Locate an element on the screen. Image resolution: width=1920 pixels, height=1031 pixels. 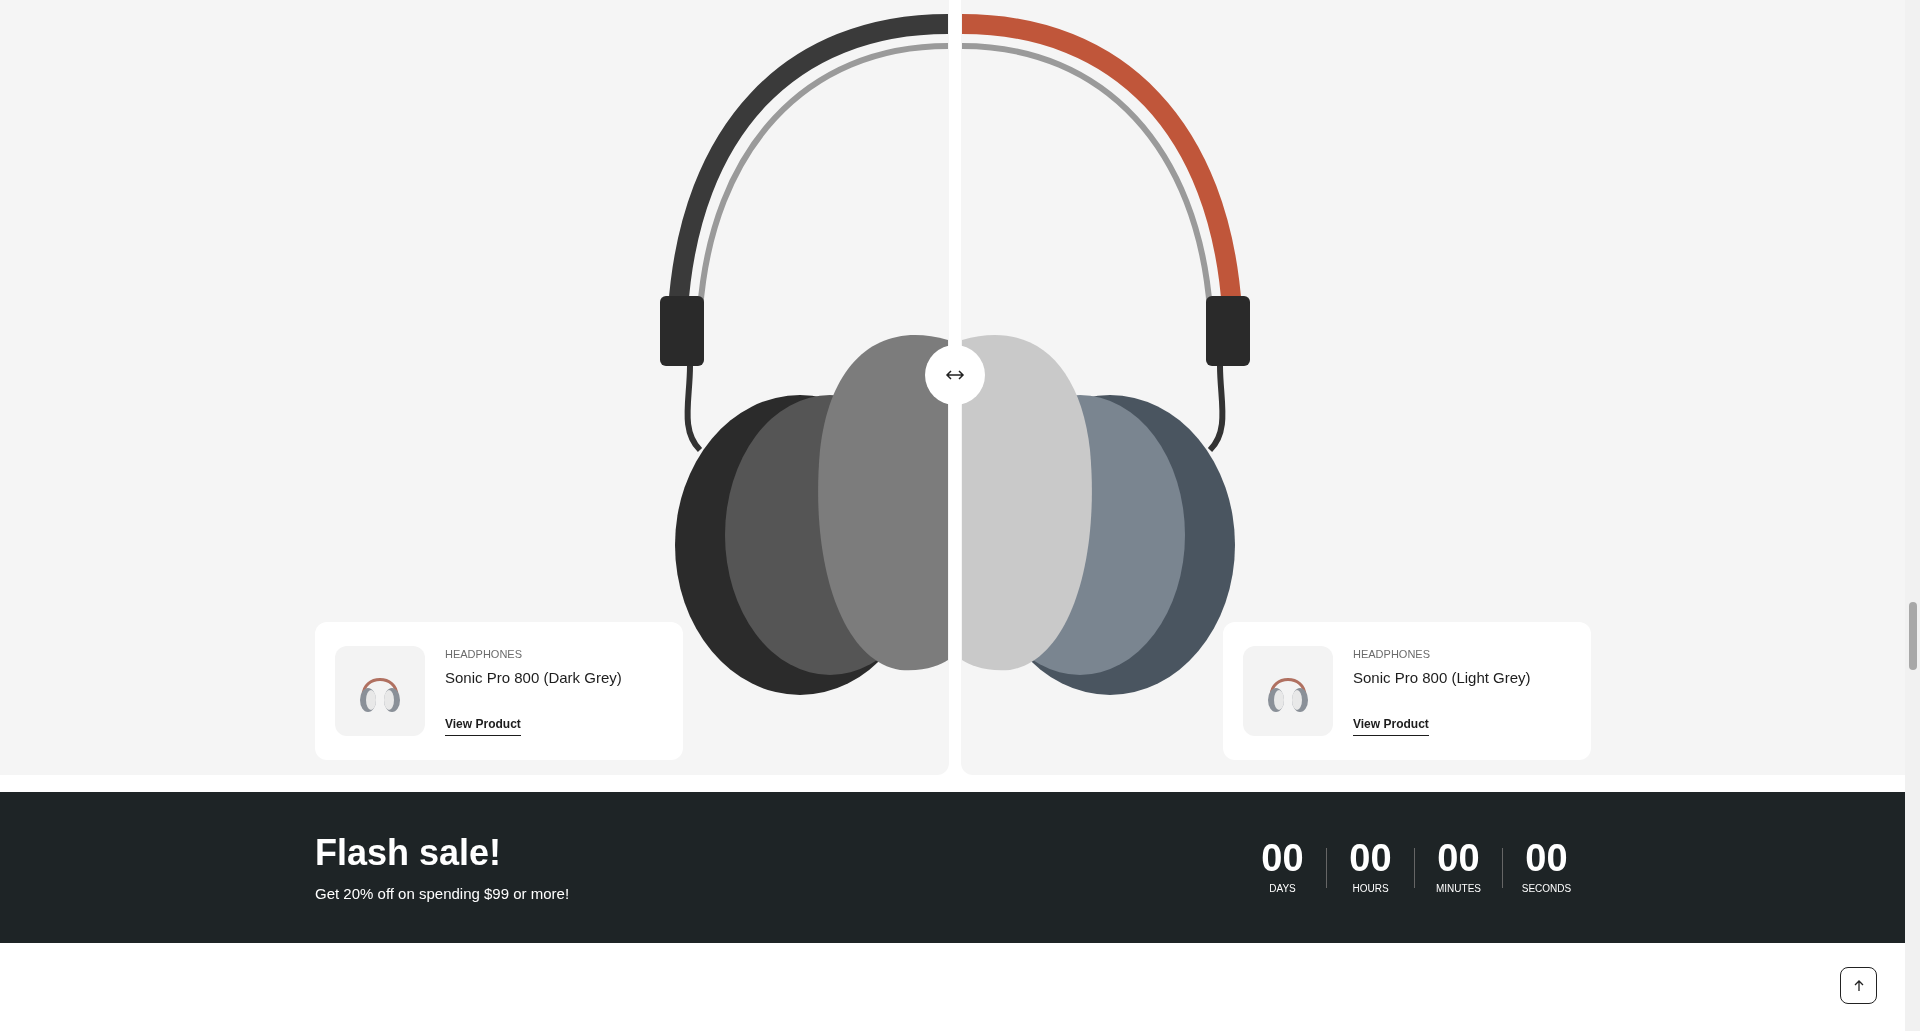
countdown-label: HOURS is located at coordinates (1370, 889).